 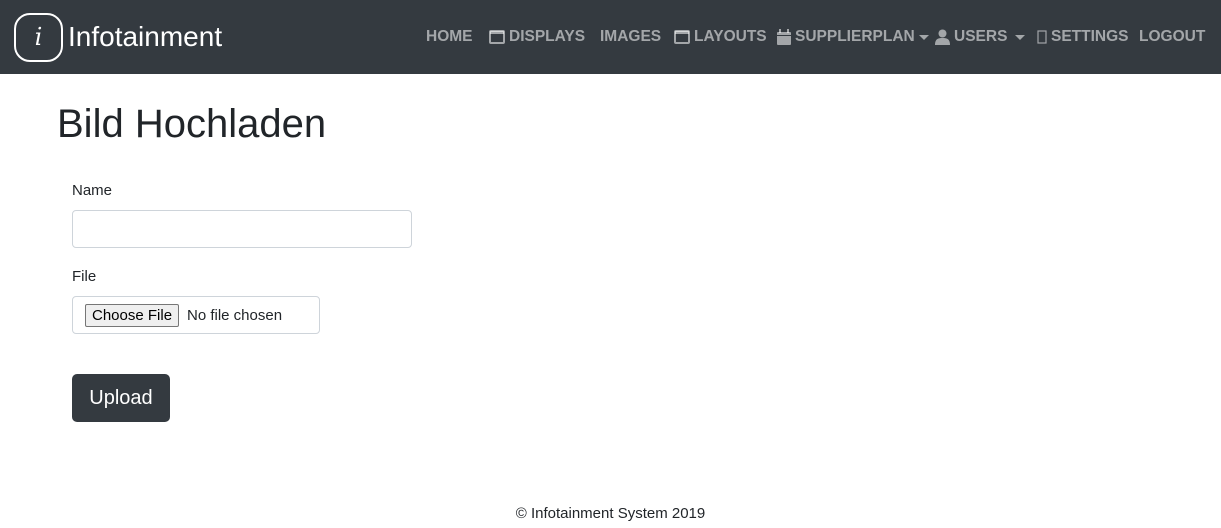 What do you see at coordinates (145, 36) in the screenshot?
I see `brand-name: Infotainment` at bounding box center [145, 36].